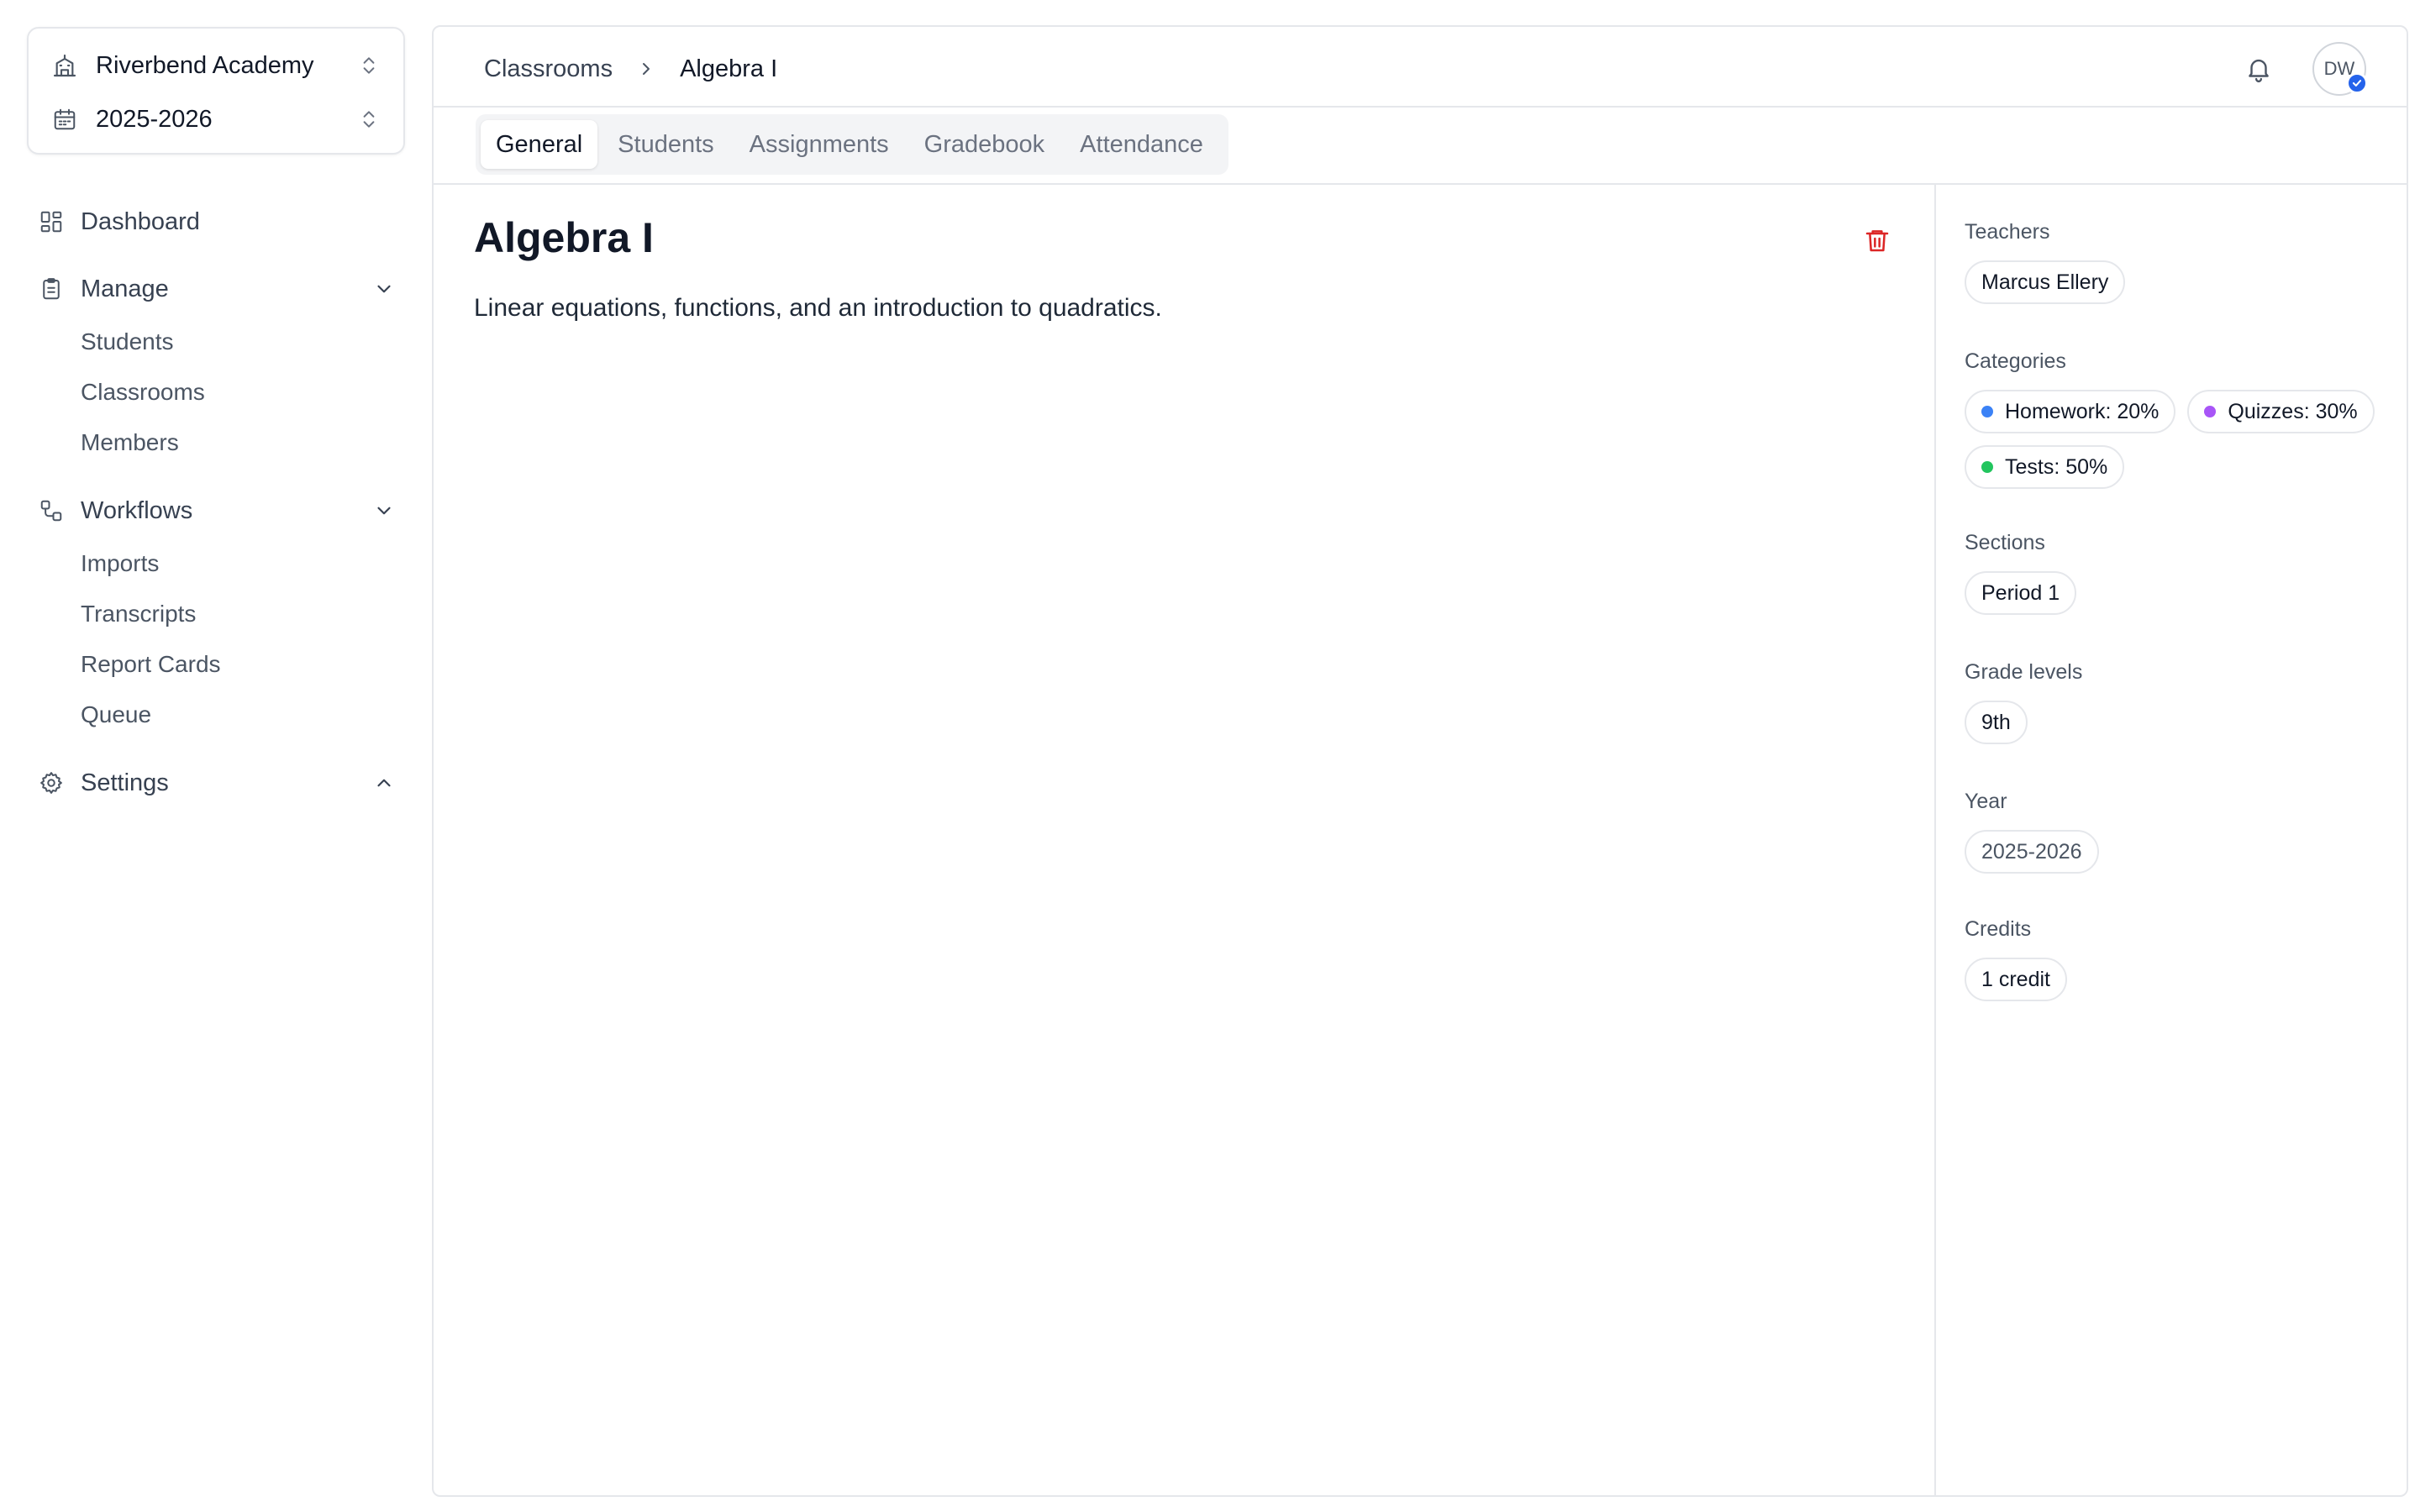 This screenshot has width=2420, height=1512. Describe the element at coordinates (52, 783) in the screenshot. I see `gear-icon` at that location.